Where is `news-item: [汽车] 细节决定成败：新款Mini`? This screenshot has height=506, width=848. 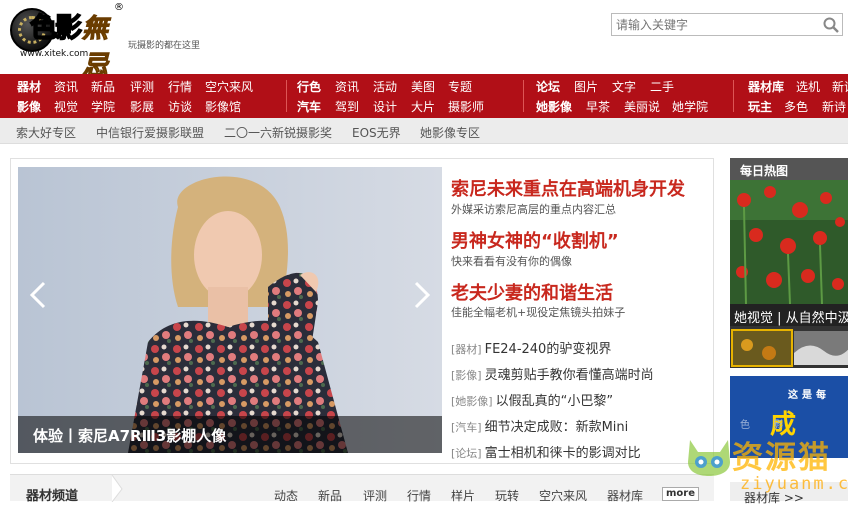 news-item: [汽车] 细节决定成败：新款Mini is located at coordinates (539, 425).